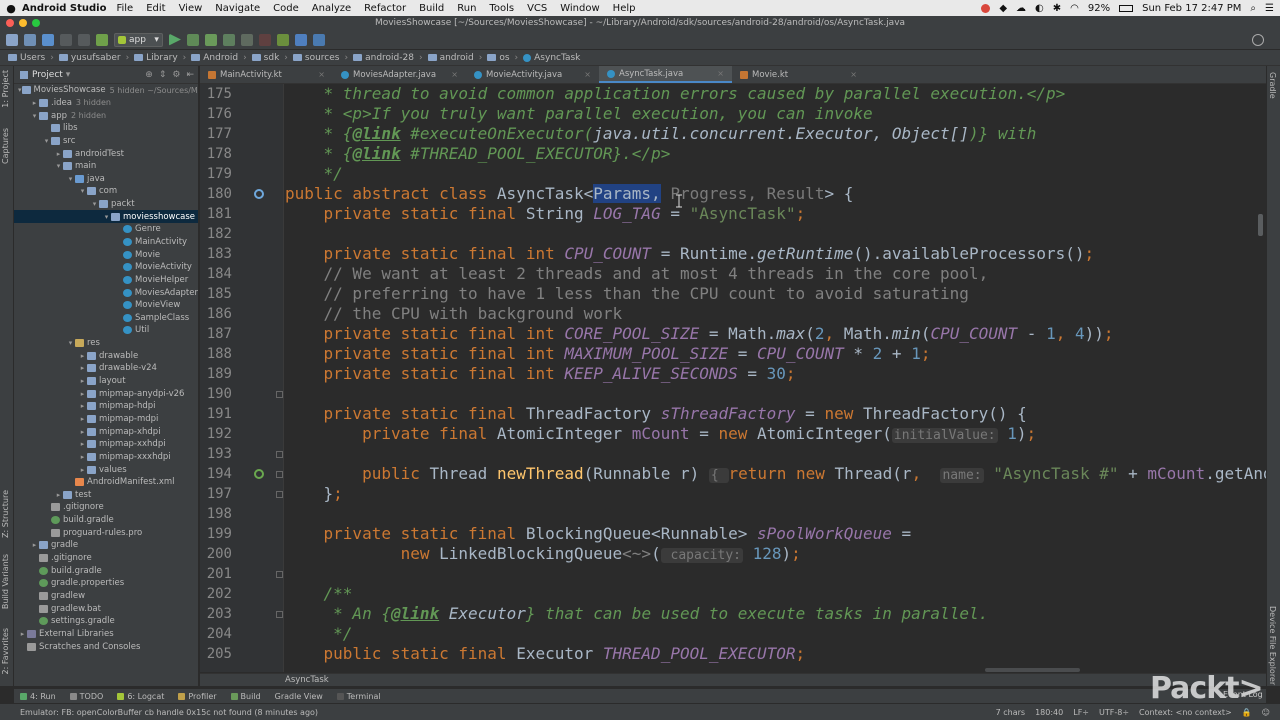 This screenshot has height=720, width=1280. I want to click on attach-debugger-icon, so click(246, 39).